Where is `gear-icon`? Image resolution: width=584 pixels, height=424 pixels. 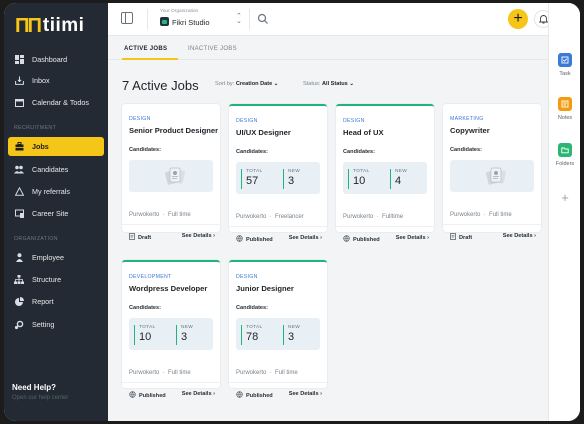
gear-icon is located at coordinates (19, 325).